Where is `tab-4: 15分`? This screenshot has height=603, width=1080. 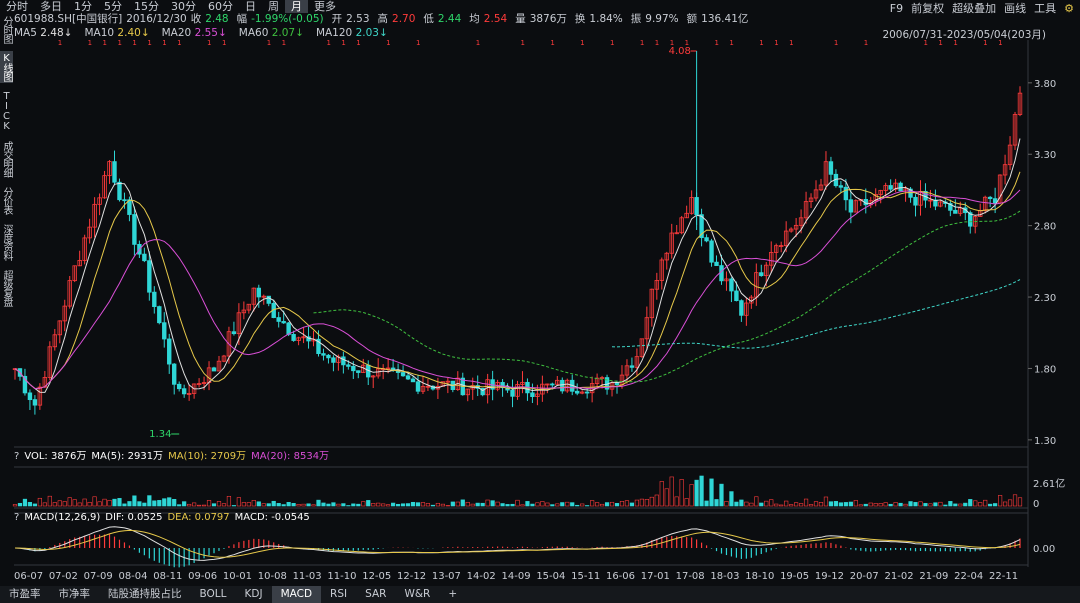 tab-4: 15分 is located at coordinates (146, 6).